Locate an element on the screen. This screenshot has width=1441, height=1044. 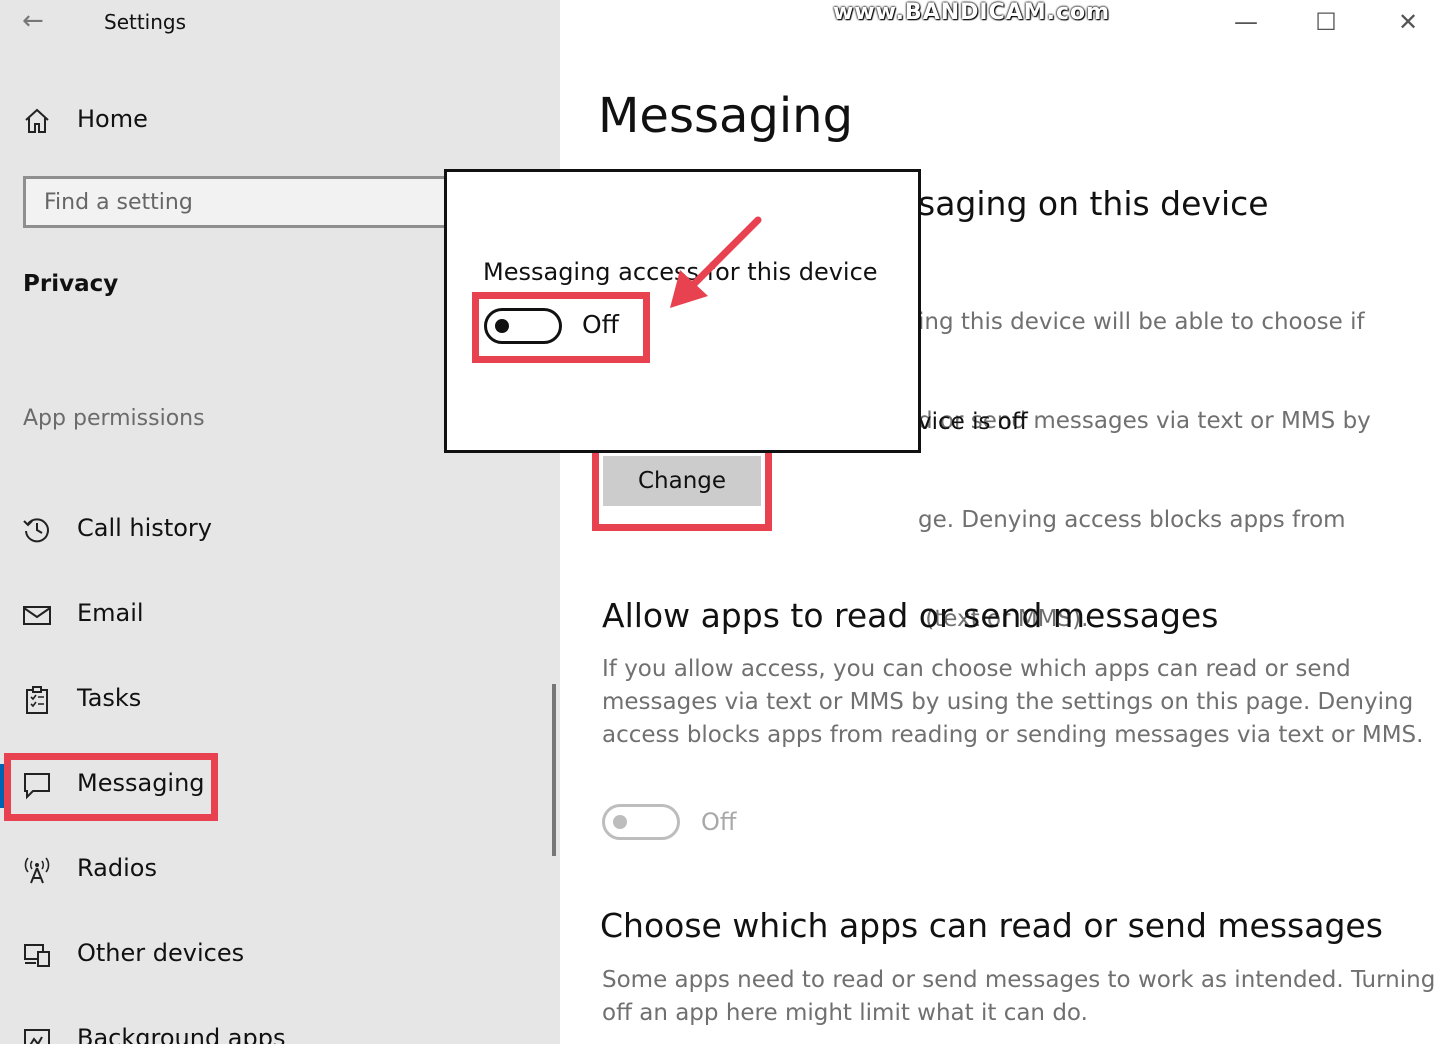
sidebar-item-label: Tasks is located at coordinates (109, 698).